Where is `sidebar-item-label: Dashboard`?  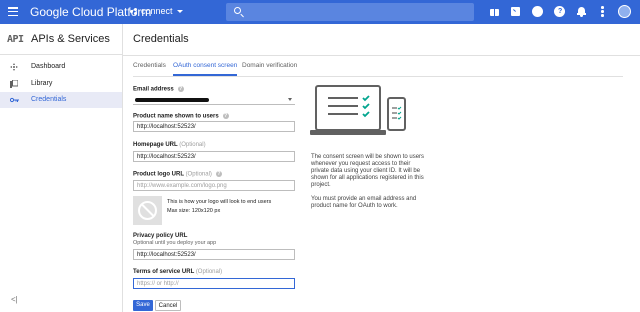
sidebar-item-label: Dashboard is located at coordinates (48, 66).